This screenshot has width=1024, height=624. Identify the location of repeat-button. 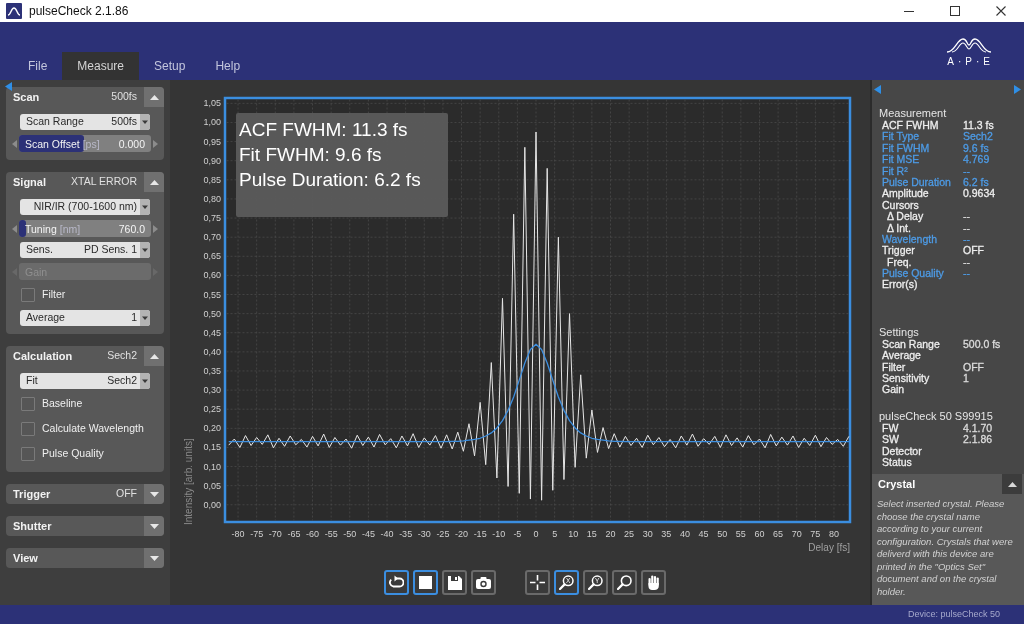
(396, 582).